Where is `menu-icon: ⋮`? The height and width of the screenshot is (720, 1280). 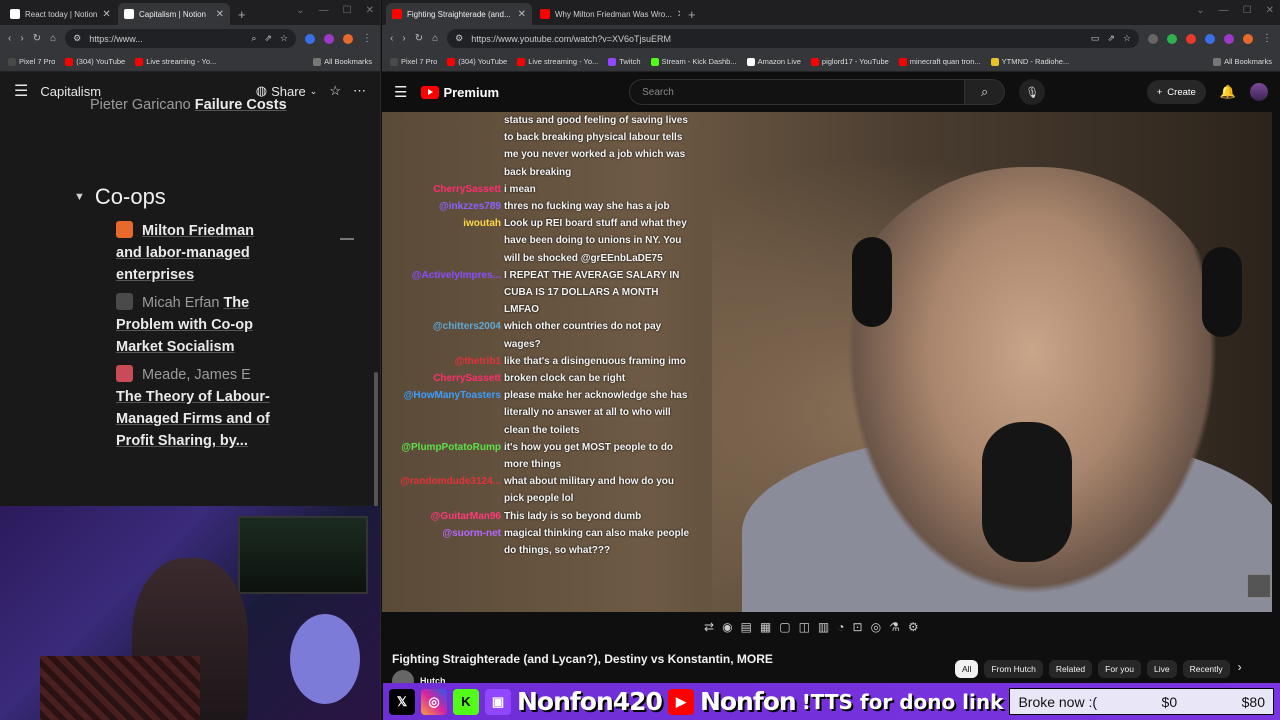 menu-icon: ⋮ is located at coordinates (367, 38).